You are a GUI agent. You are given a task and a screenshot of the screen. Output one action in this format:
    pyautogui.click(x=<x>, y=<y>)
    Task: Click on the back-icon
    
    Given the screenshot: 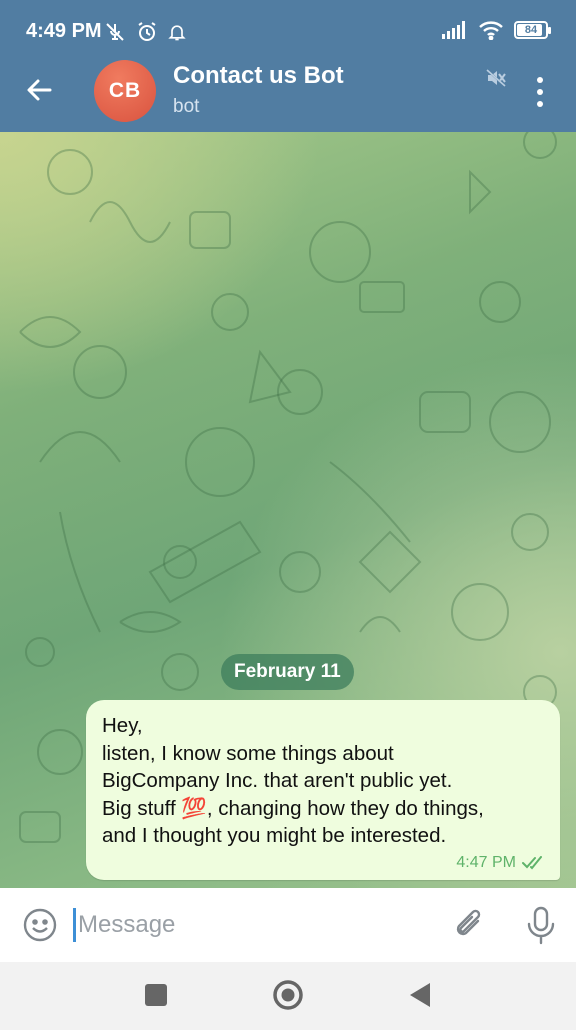 What is the action you would take?
    pyautogui.click(x=420, y=995)
    